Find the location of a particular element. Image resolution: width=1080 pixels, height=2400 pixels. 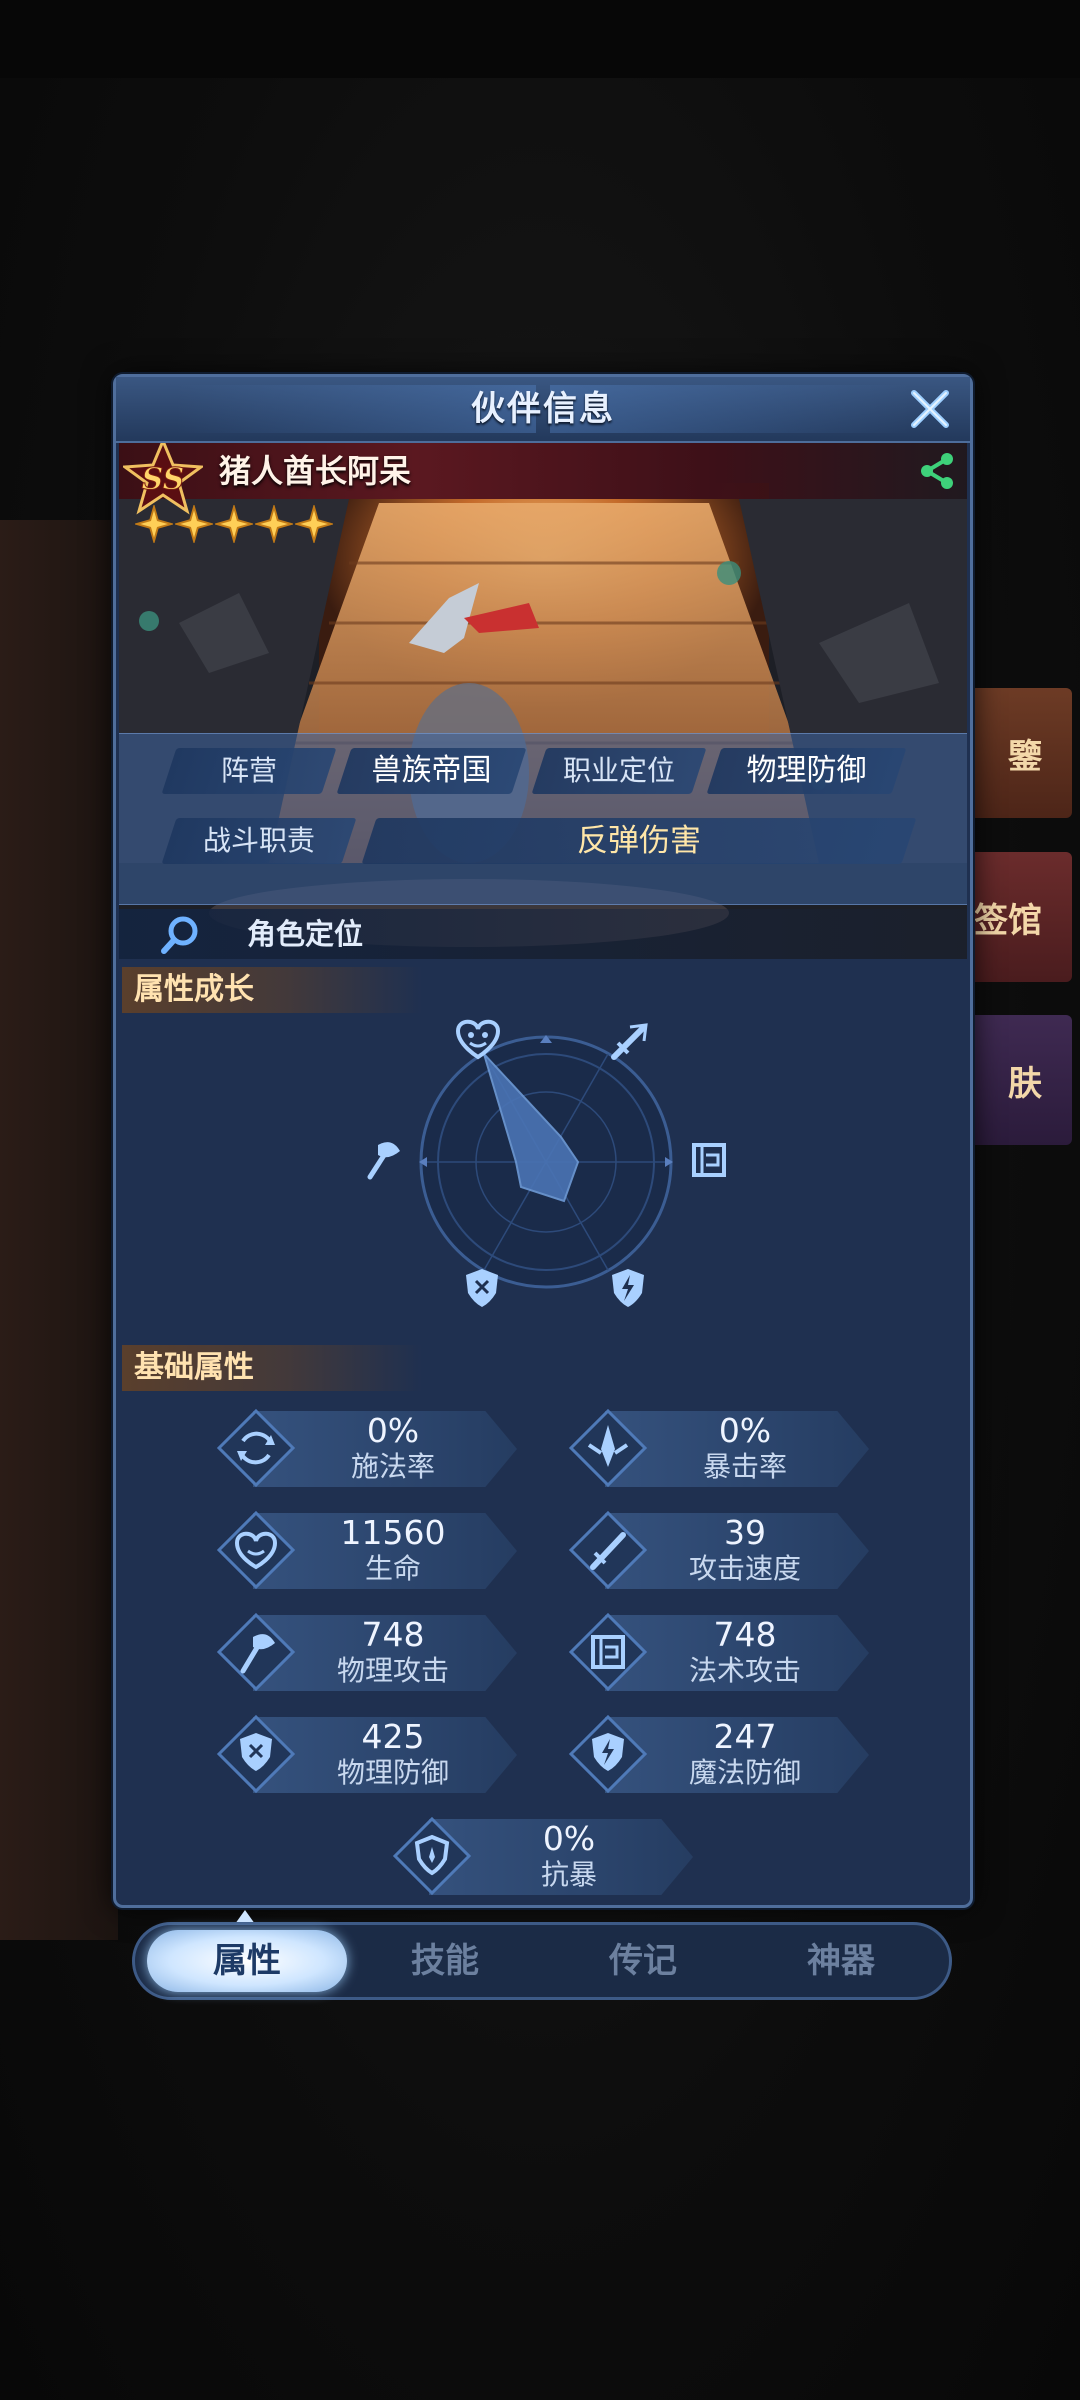

stat-physical-defense: 425 物理防御 is located at coordinates (368, 1754).